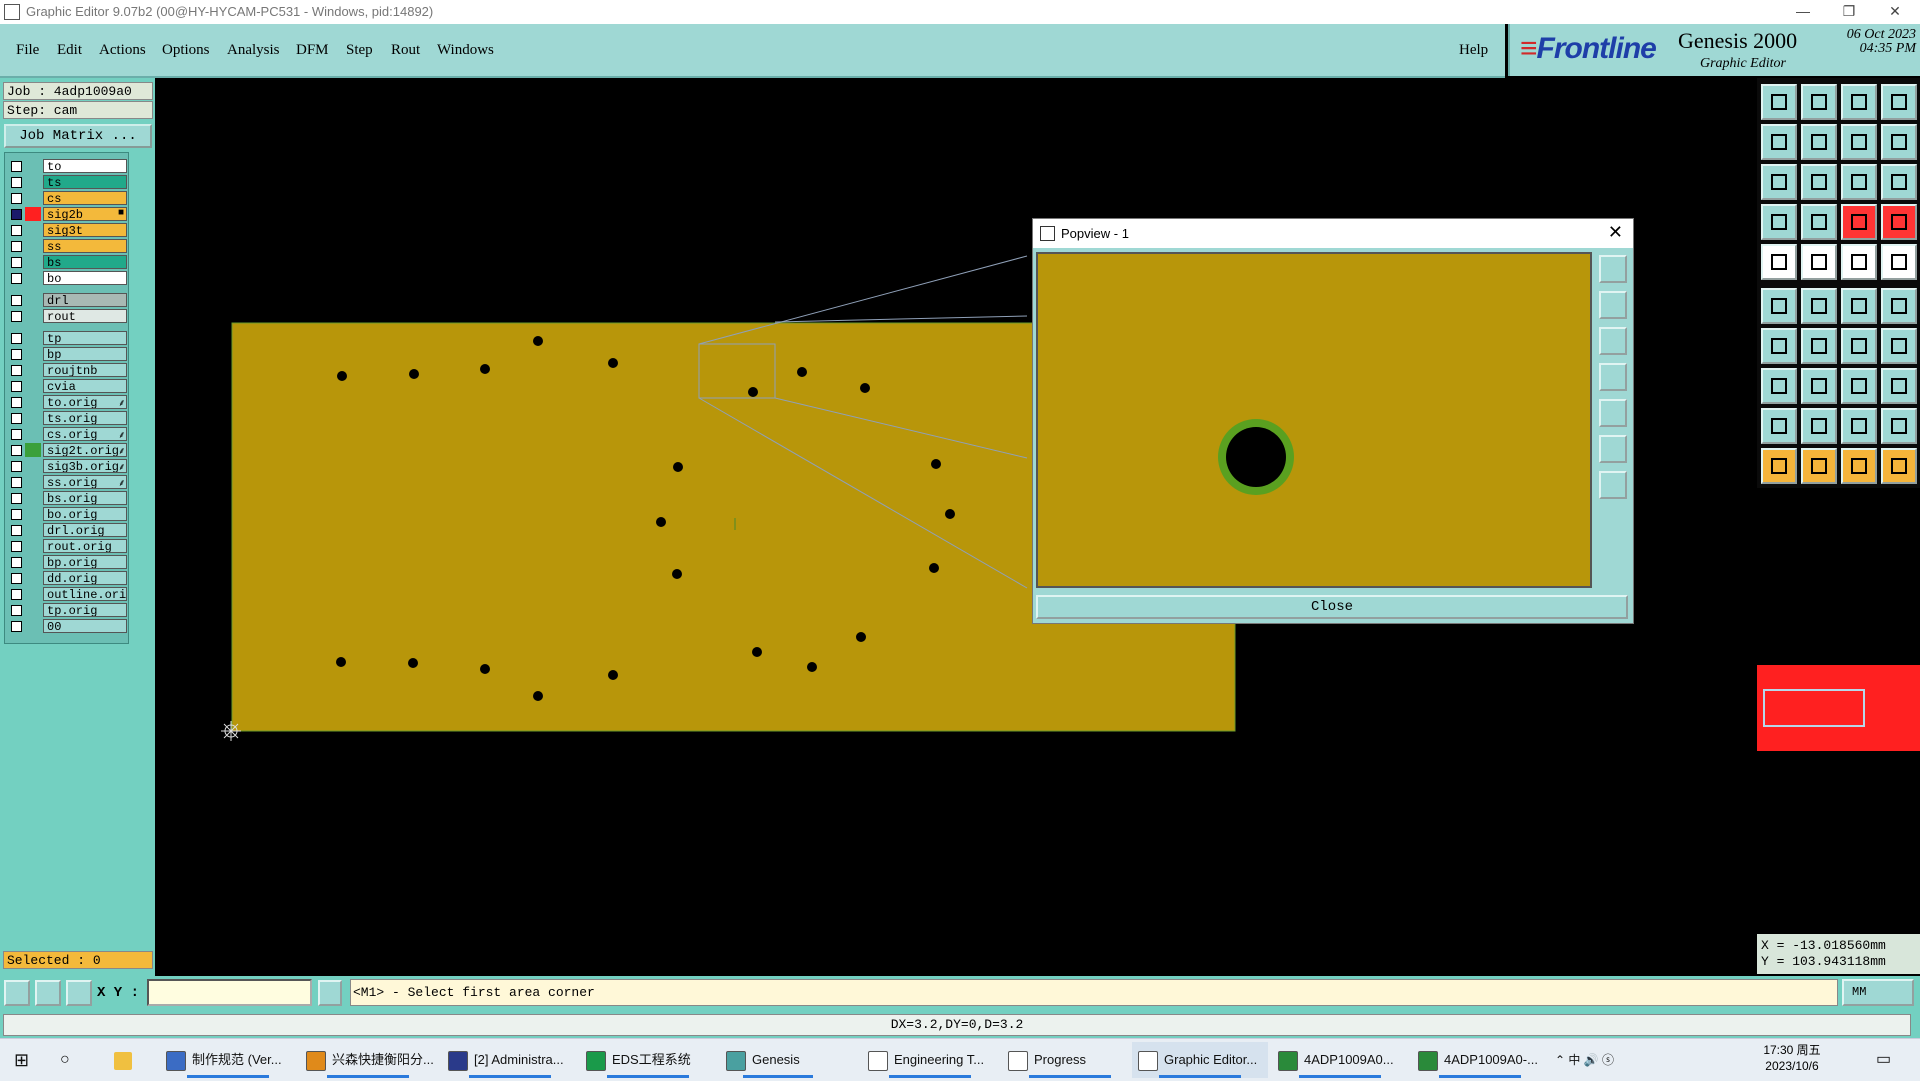 The image size is (1920, 1081). I want to click on menu-dfm: DFM, so click(312, 50).